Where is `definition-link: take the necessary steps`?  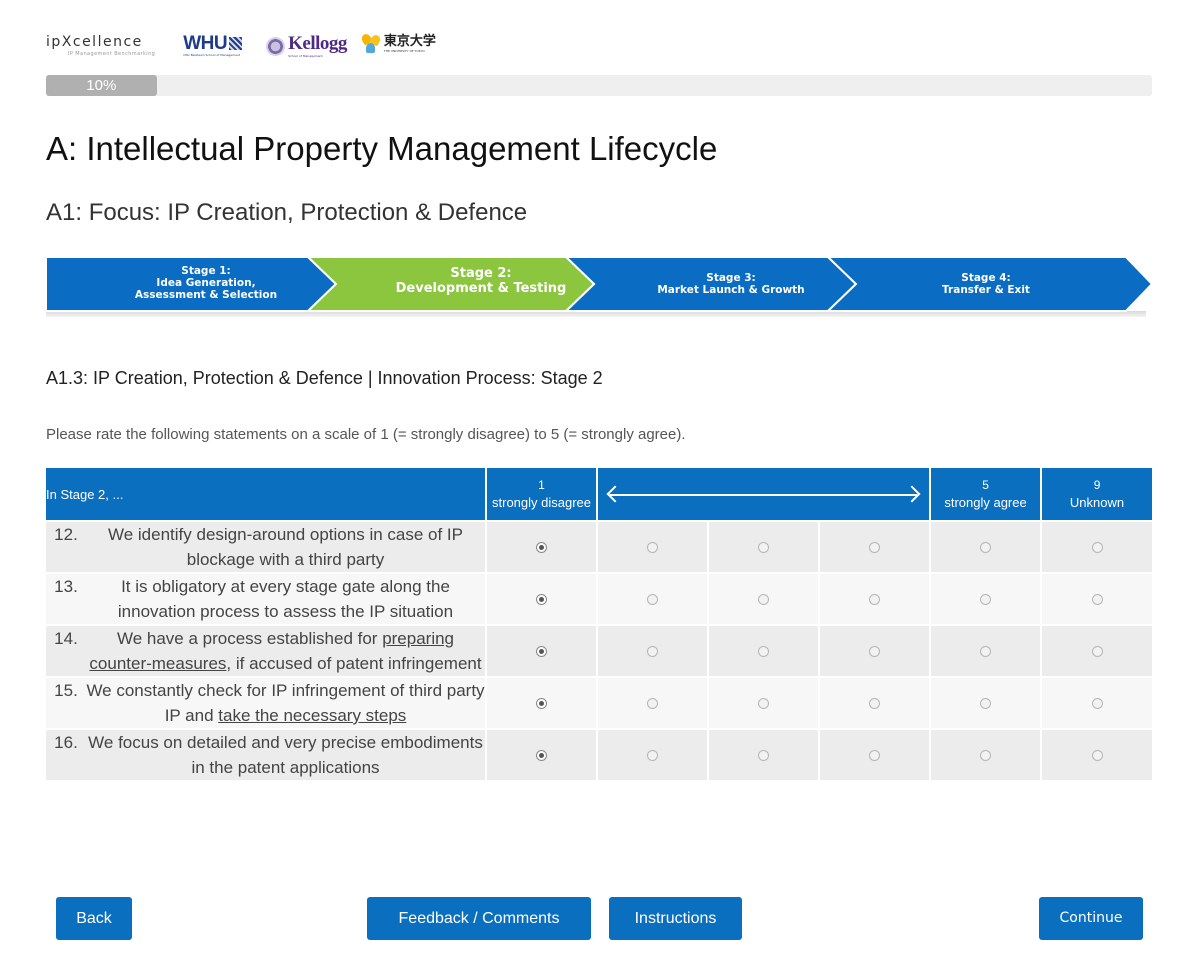
definition-link: take the necessary steps is located at coordinates (312, 715).